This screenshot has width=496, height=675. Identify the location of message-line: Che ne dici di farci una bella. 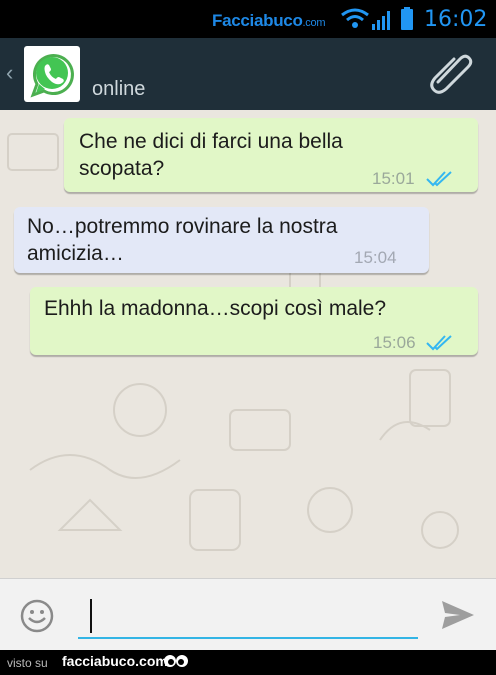
(211, 141).